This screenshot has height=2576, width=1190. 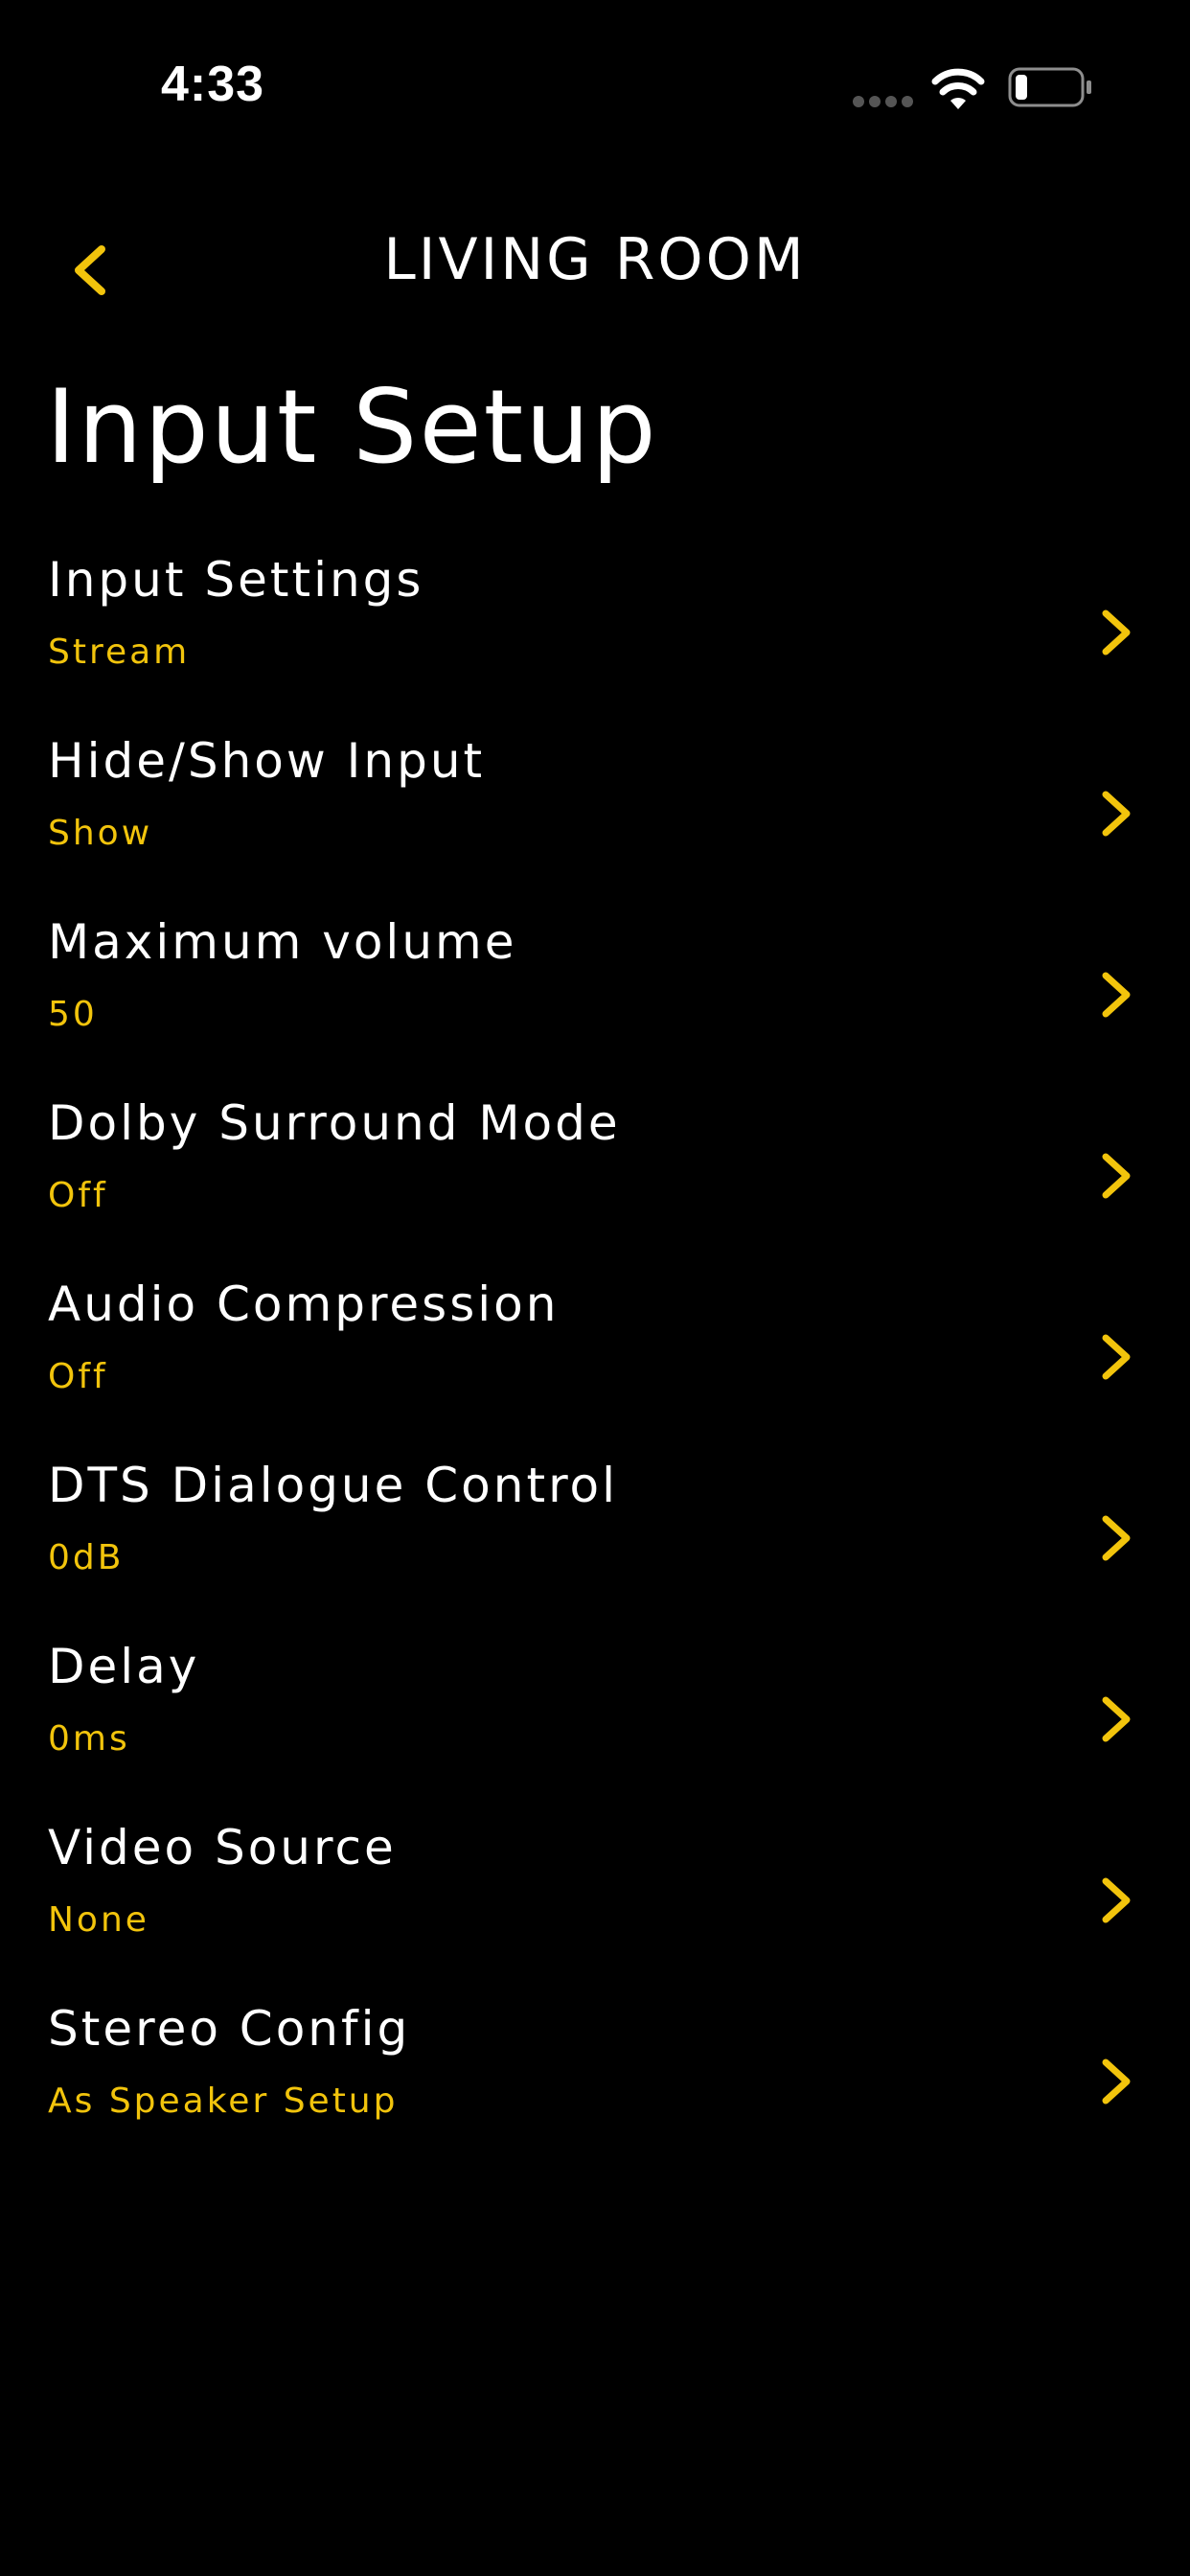 What do you see at coordinates (73, 1015) in the screenshot?
I see `setting-value: 50` at bounding box center [73, 1015].